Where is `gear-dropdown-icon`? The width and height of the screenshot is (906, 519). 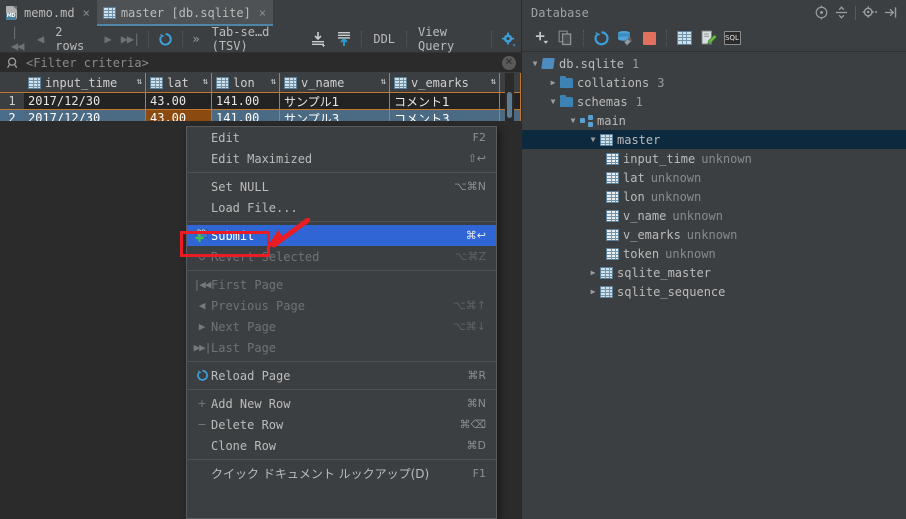
gear-dropdown-icon is located at coordinates (870, 13).